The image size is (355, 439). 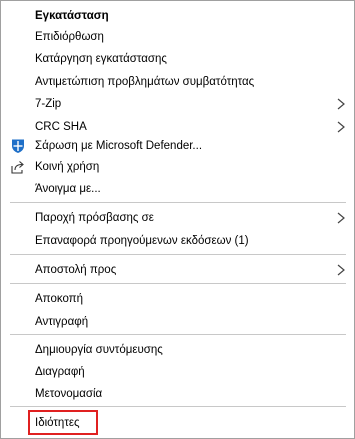 I want to click on menu-item-label: Μετονομασία, so click(x=69, y=394).